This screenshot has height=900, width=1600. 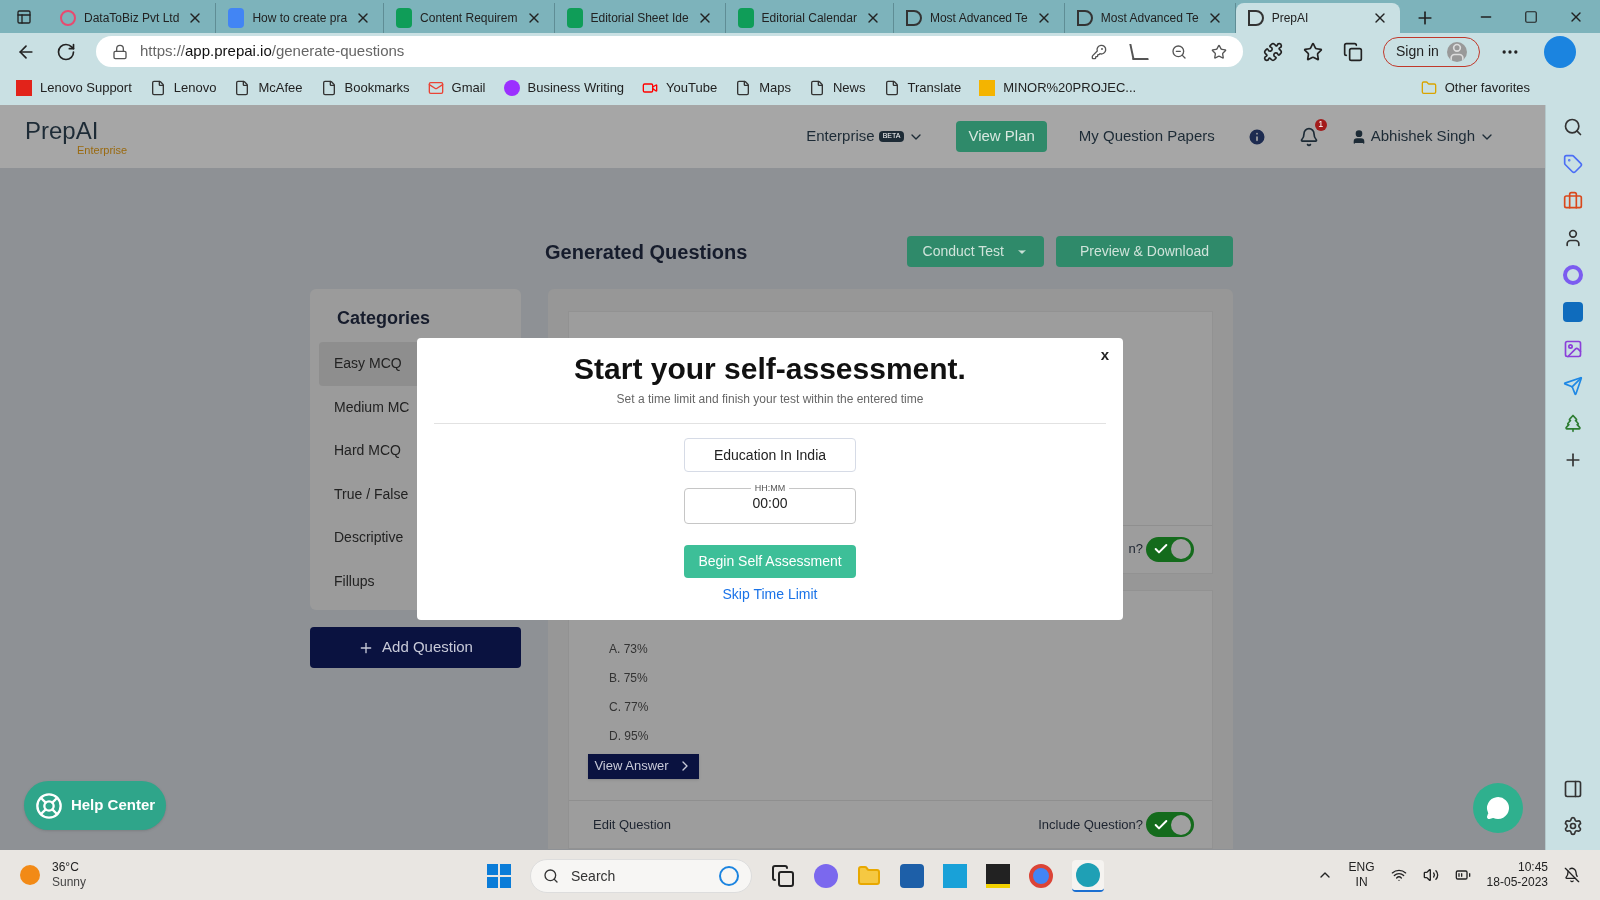 I want to click on bookmark-item: News, so click(x=837, y=87).